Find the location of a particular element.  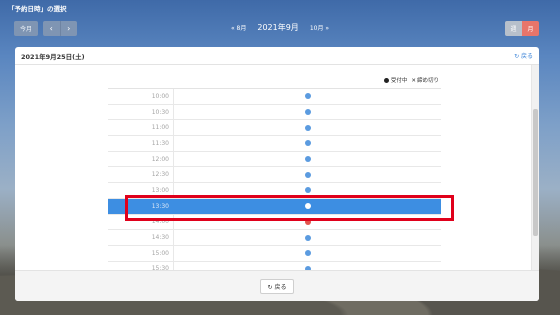

view-toggle: 週 月 is located at coordinates (522, 28).